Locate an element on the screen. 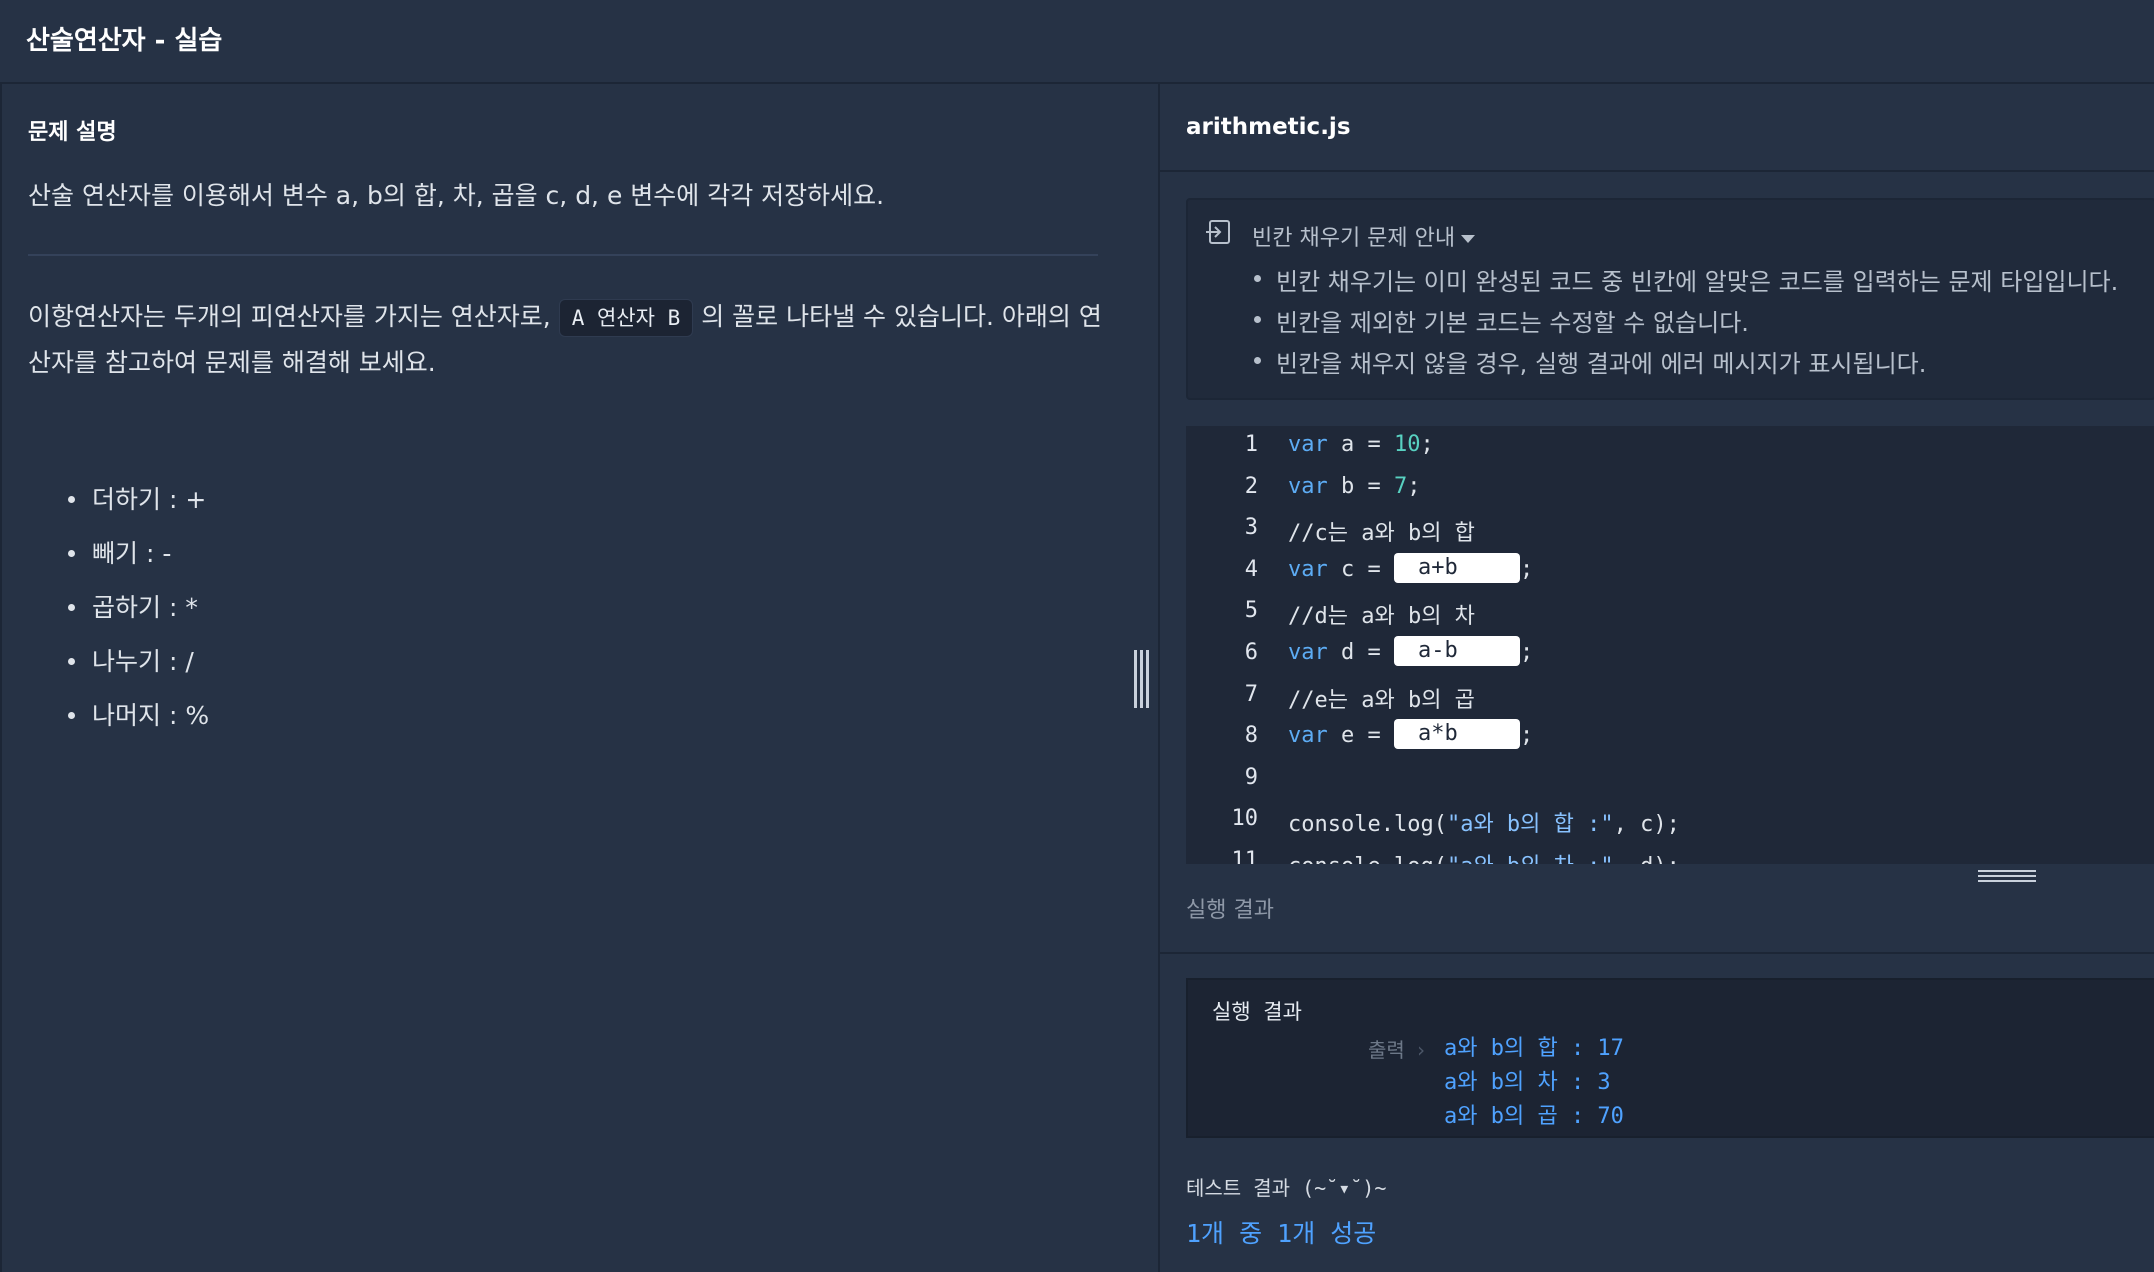 This screenshot has width=2154, height=1272. code-line: 10 console.log("a와 b의 합 :", c); is located at coordinates (1670, 821).